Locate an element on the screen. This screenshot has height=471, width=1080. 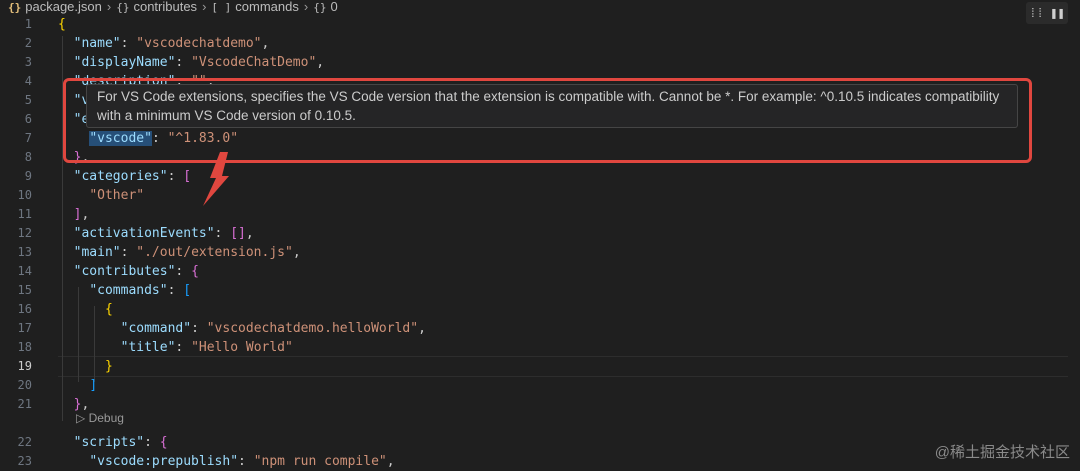
annotation-arrow-icon is located at coordinates (216, 179).